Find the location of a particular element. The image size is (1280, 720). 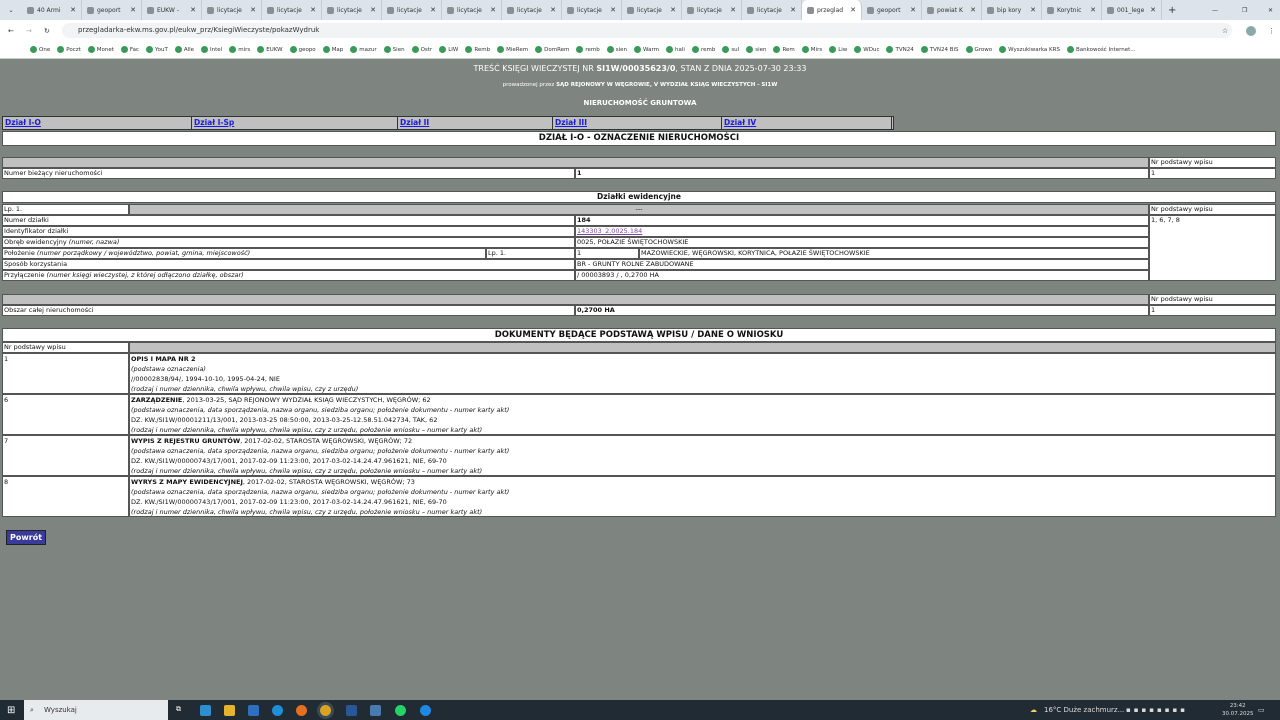

bookmark: Alle is located at coordinates (184, 49).